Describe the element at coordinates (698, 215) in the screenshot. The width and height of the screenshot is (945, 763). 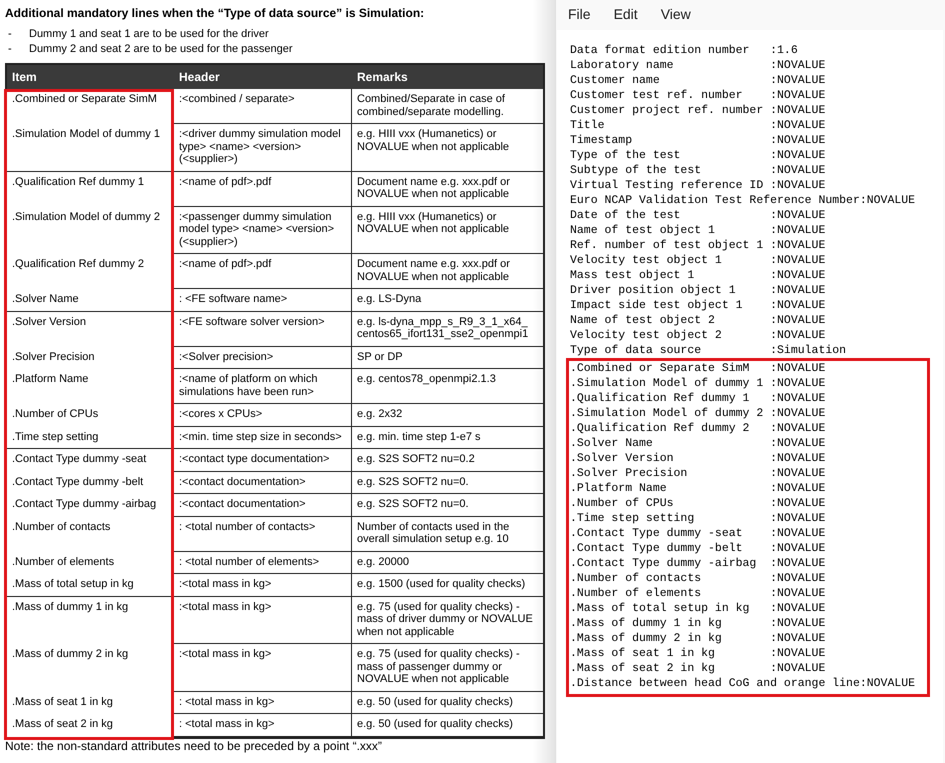
I see `text-line: Date of the test :NOVALUE` at that location.